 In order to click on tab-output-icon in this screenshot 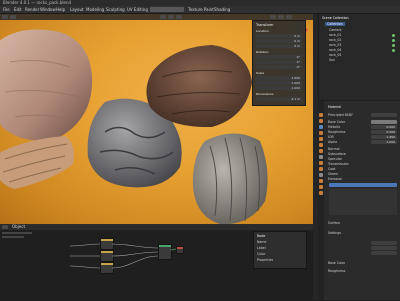, I will do `click(321, 127)`.